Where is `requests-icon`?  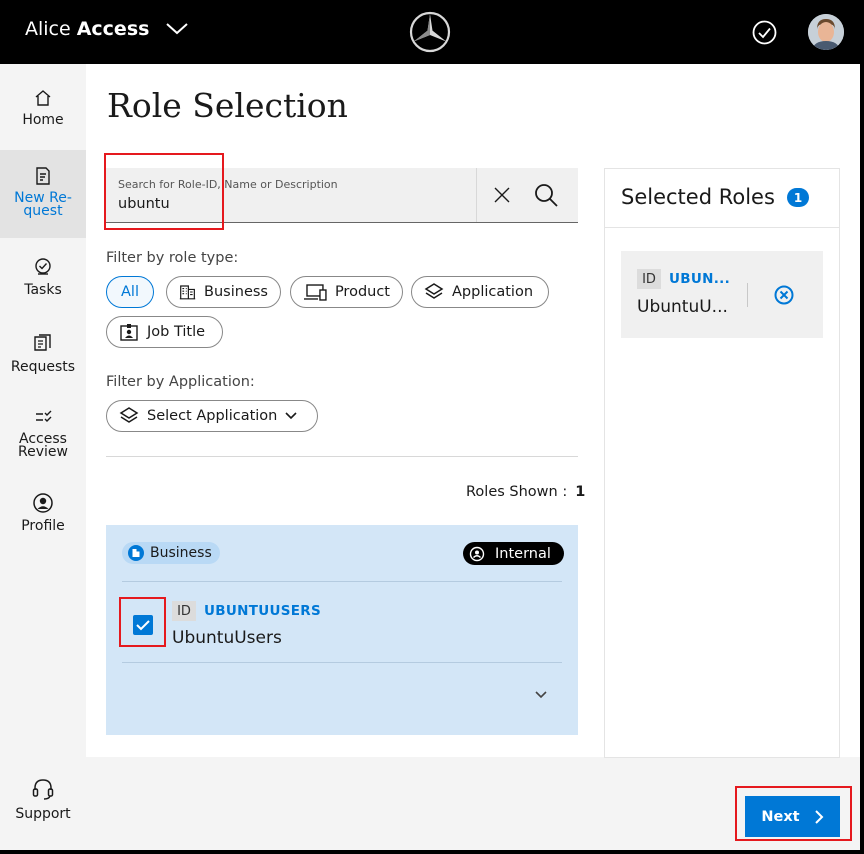 requests-icon is located at coordinates (42, 342).